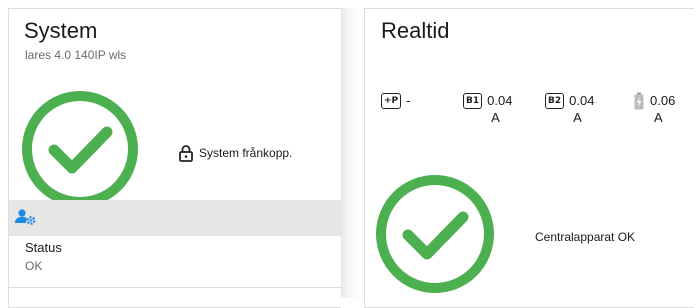 Image resolution: width=696 pixels, height=308 pixels. Describe the element at coordinates (43, 247) in the screenshot. I see `status-label: Status` at that location.